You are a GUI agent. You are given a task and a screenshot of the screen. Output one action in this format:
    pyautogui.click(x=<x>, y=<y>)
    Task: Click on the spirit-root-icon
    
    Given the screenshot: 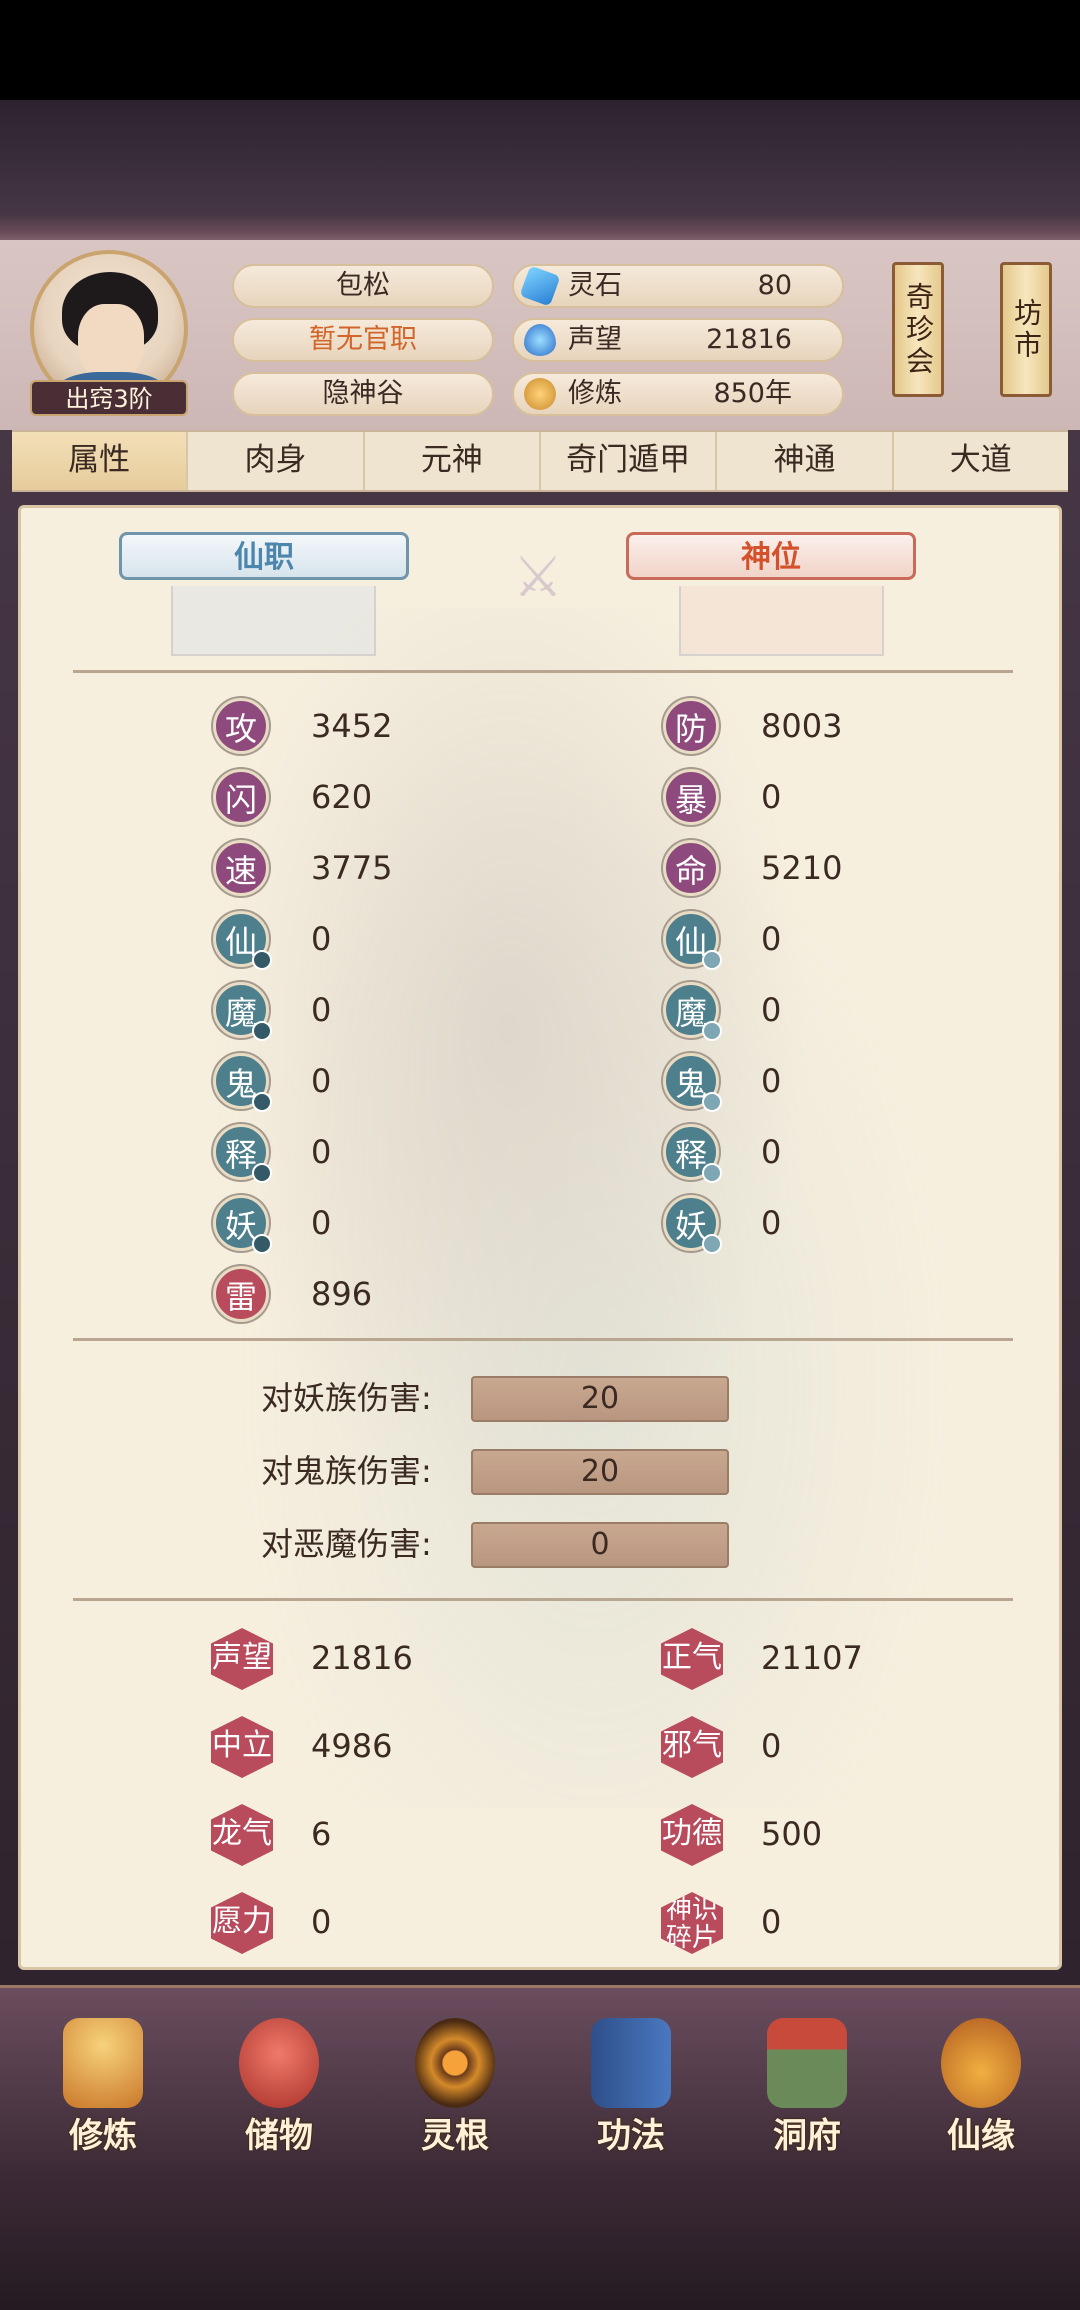 What is the action you would take?
    pyautogui.click(x=455, y=2063)
    